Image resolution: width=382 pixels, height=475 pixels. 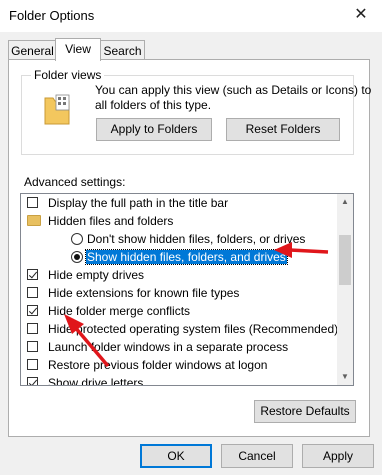 I want to click on tab-view: View, so click(x=78, y=49).